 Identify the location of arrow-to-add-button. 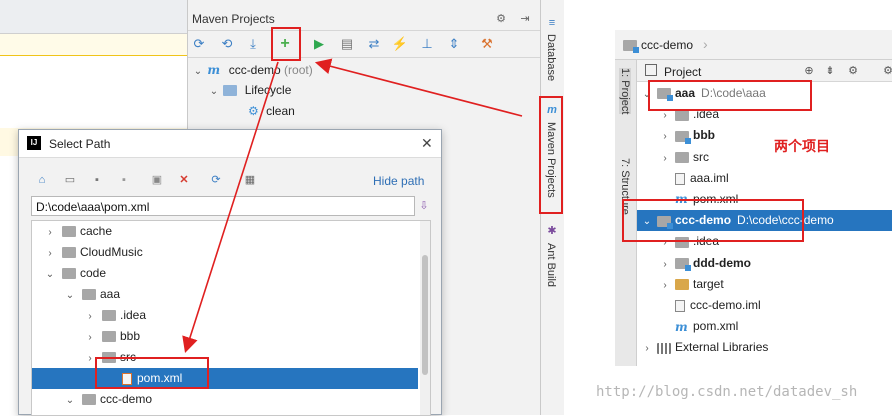
(418, 87).